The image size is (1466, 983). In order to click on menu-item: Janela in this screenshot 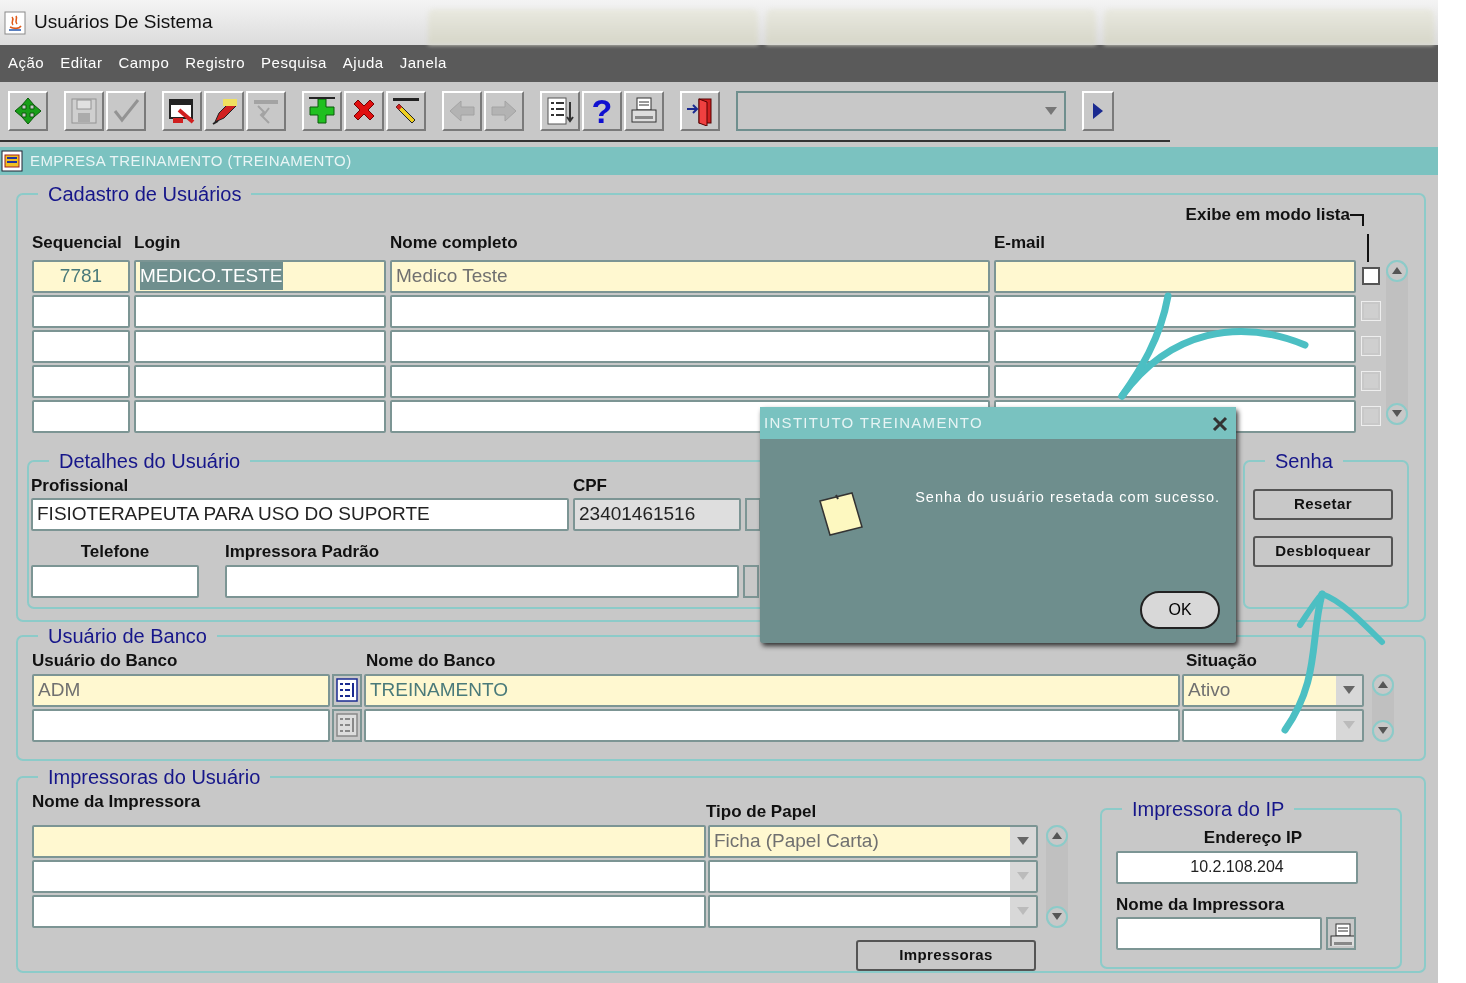, I will do `click(423, 63)`.